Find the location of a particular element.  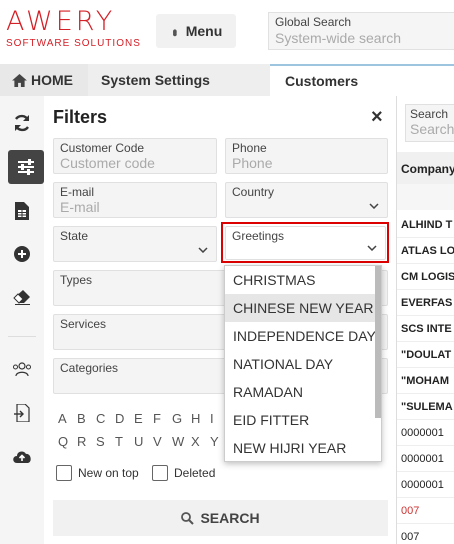

tab-home-label: HOME is located at coordinates (52, 80).